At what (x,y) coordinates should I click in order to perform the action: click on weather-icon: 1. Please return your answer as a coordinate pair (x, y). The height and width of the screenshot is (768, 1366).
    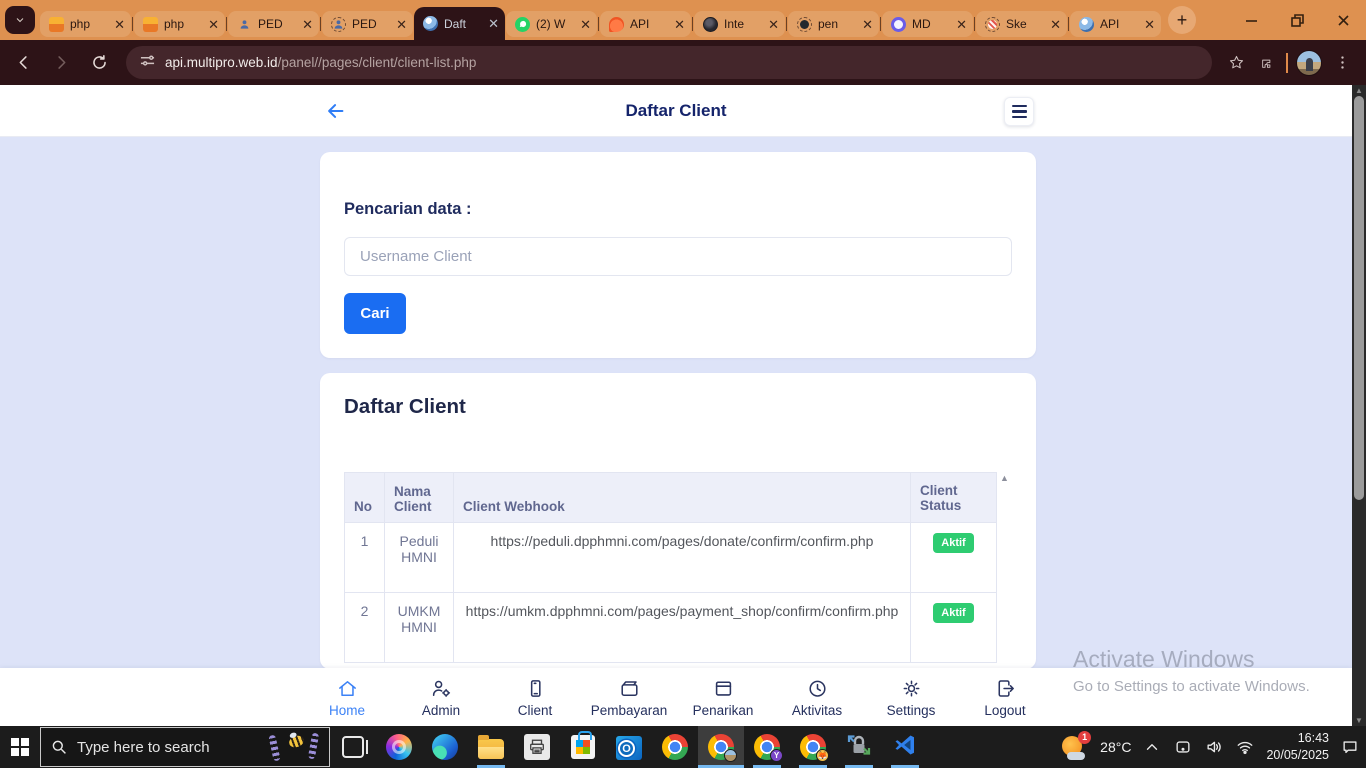
    Looking at the image, I should click on (1077, 745).